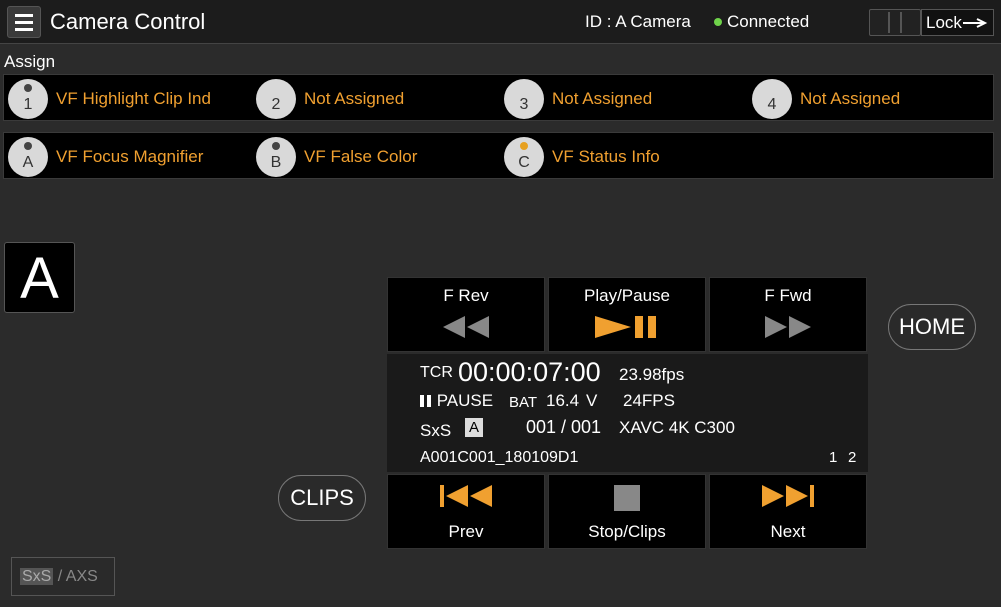 Image resolution: width=1001 pixels, height=607 pixels. What do you see at coordinates (788, 295) in the screenshot?
I see `fast-forward-label: F Fwd` at bounding box center [788, 295].